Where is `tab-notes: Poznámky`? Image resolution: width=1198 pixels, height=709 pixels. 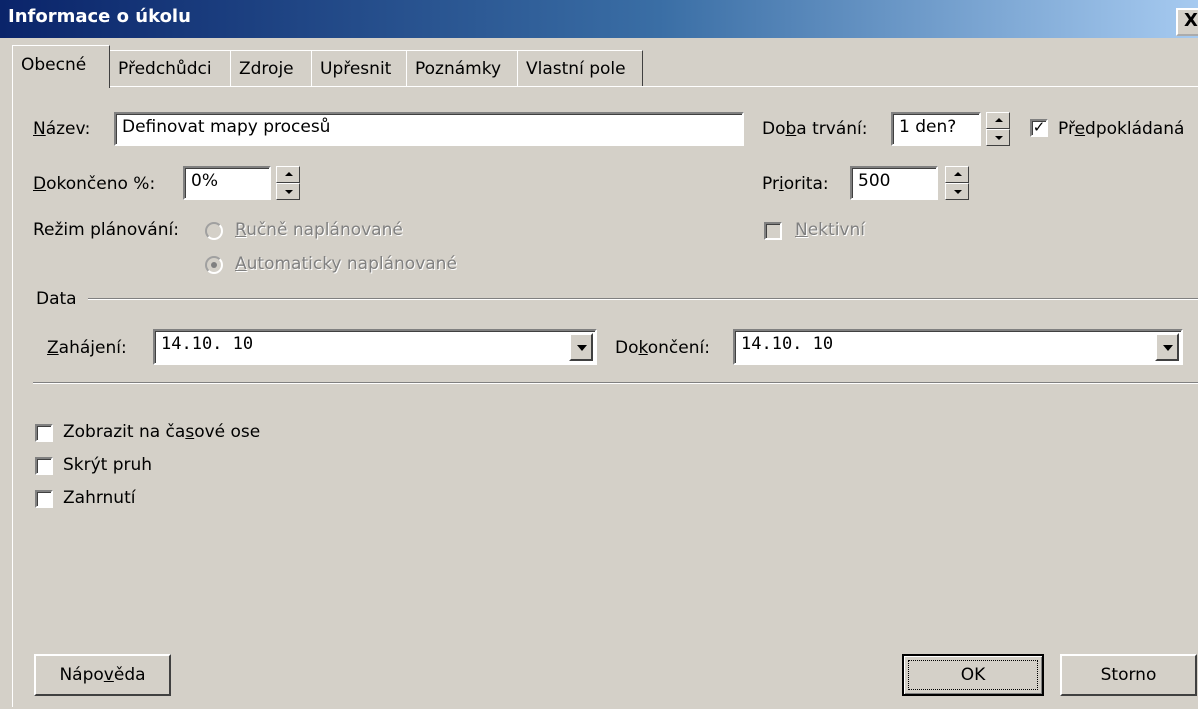
tab-notes: Poznámky is located at coordinates (462, 68).